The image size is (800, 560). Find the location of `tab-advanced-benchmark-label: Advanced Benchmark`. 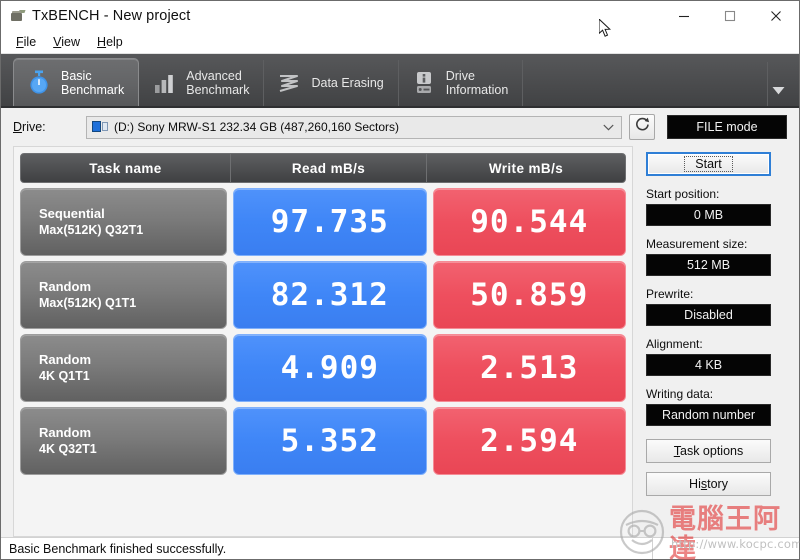

tab-advanced-benchmark-label: Advanced Benchmark is located at coordinates (218, 83).